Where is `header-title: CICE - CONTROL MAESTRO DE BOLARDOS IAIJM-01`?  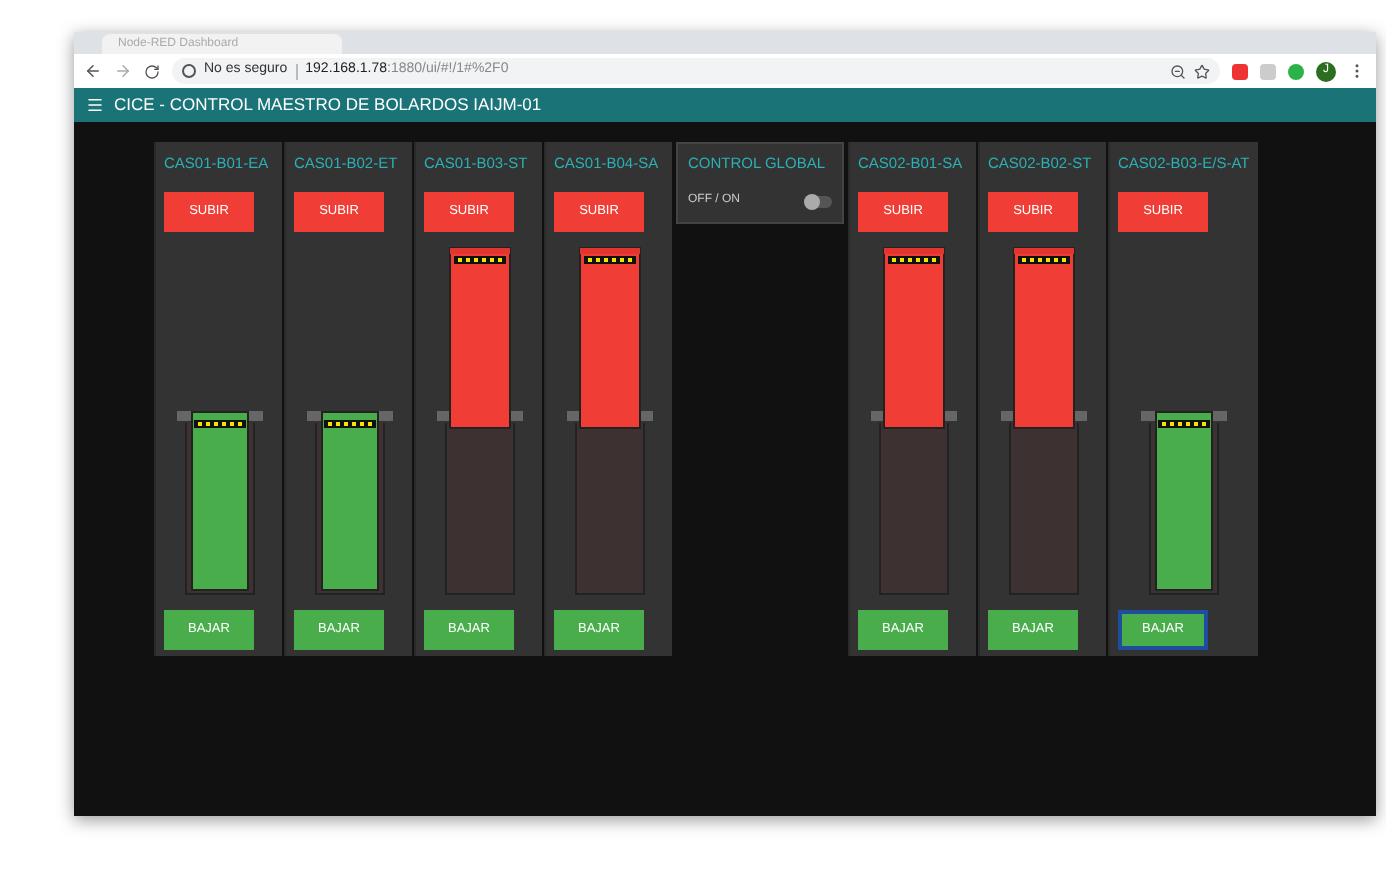
header-title: CICE - CONTROL MAESTRO DE BOLARDOS IAIJM-01 is located at coordinates (328, 105).